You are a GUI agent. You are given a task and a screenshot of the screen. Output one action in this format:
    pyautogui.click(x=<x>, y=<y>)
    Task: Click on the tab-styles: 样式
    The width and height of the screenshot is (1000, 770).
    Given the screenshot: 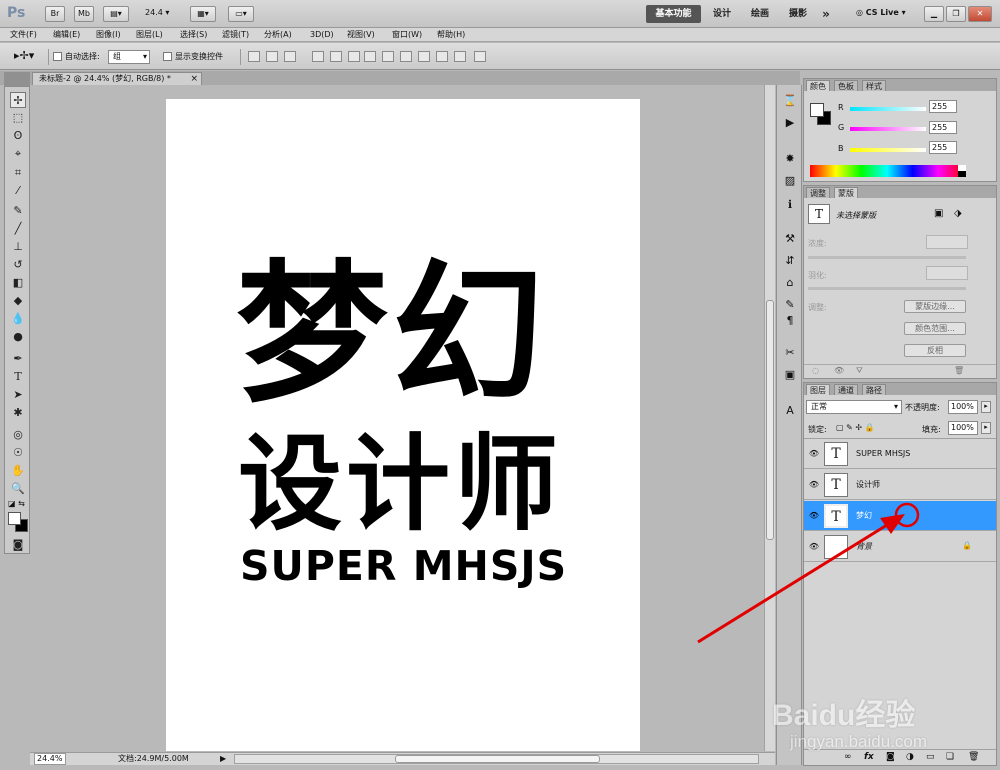 What is the action you would take?
    pyautogui.click(x=874, y=85)
    